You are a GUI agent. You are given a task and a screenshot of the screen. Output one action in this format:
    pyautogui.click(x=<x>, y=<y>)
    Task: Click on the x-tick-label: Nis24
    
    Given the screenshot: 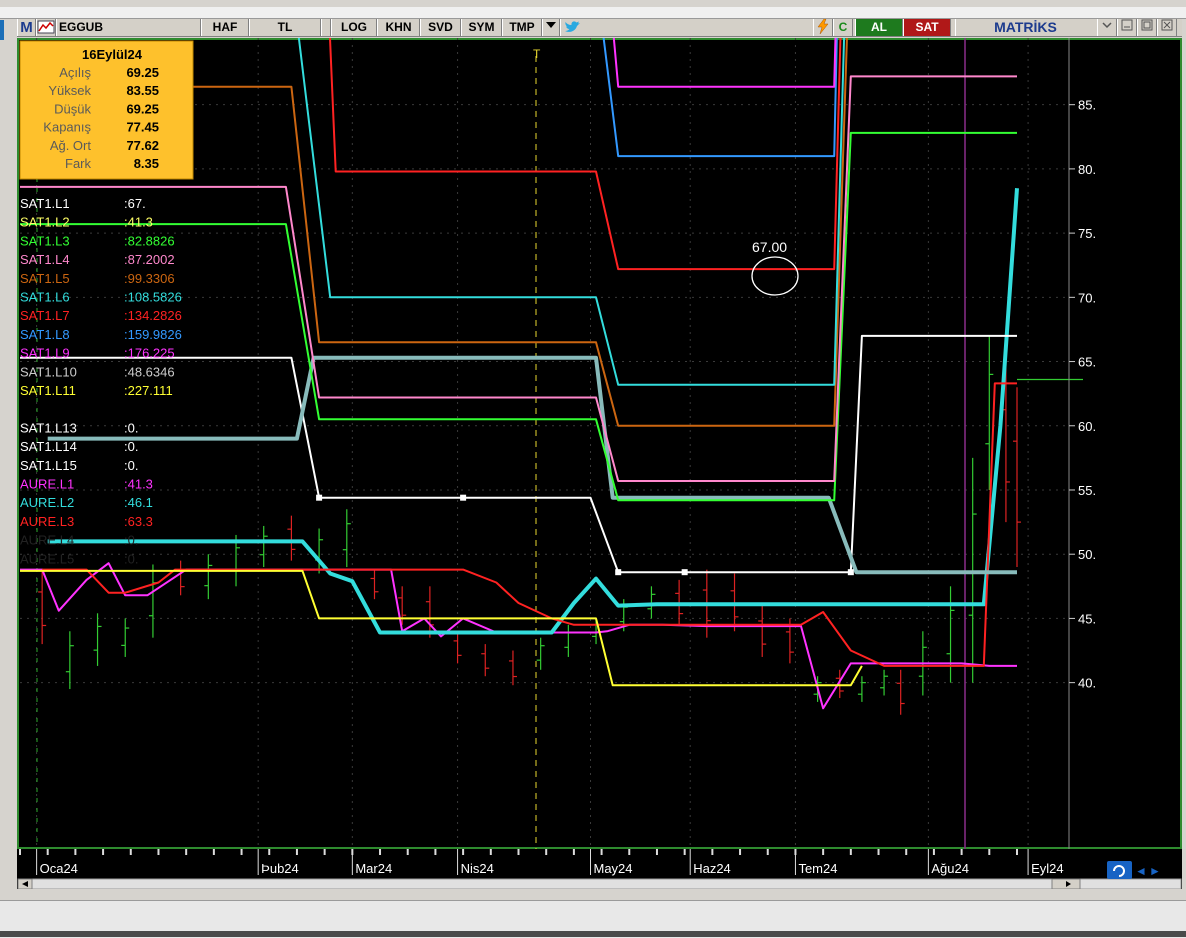 What is the action you would take?
    pyautogui.click(x=477, y=868)
    